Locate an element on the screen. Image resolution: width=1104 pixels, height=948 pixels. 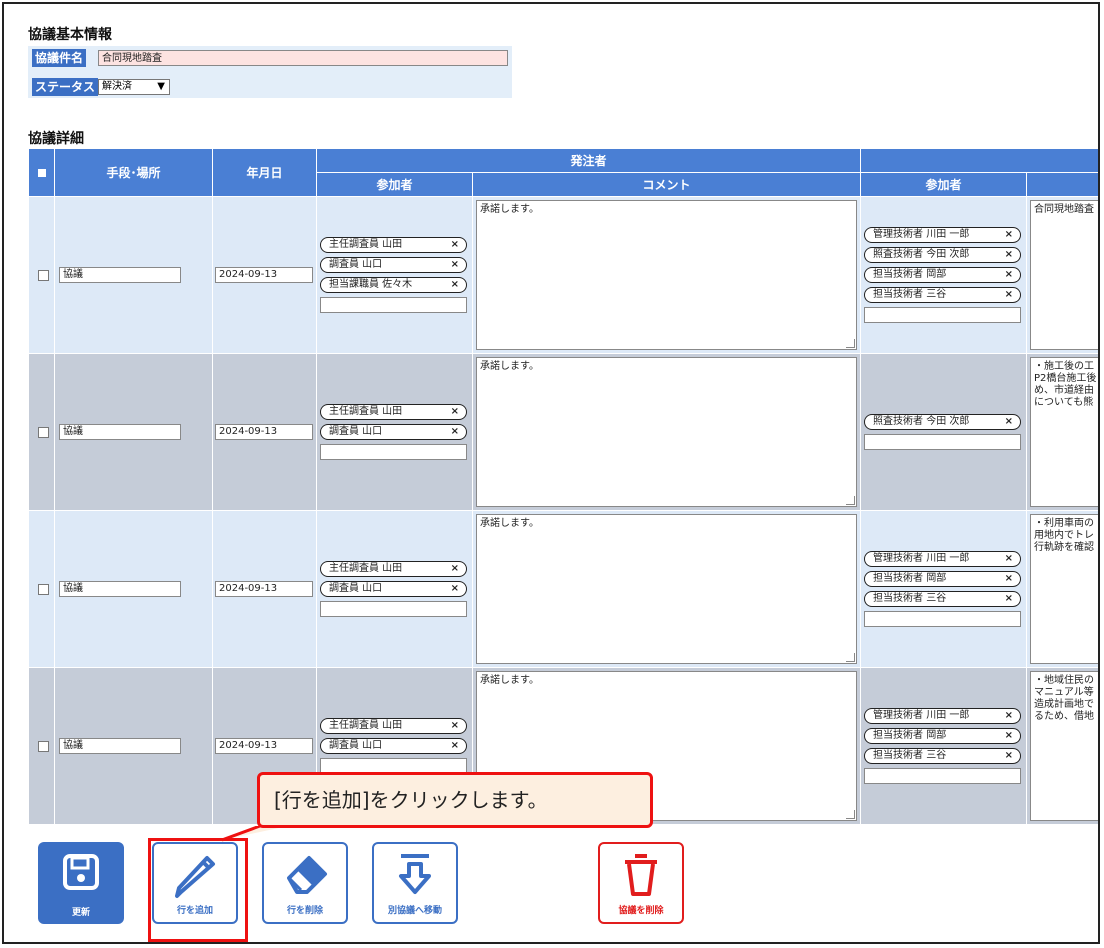
contractor-participant-list: 照査技術者 今田 次郎 × is located at coordinates (941, 432).